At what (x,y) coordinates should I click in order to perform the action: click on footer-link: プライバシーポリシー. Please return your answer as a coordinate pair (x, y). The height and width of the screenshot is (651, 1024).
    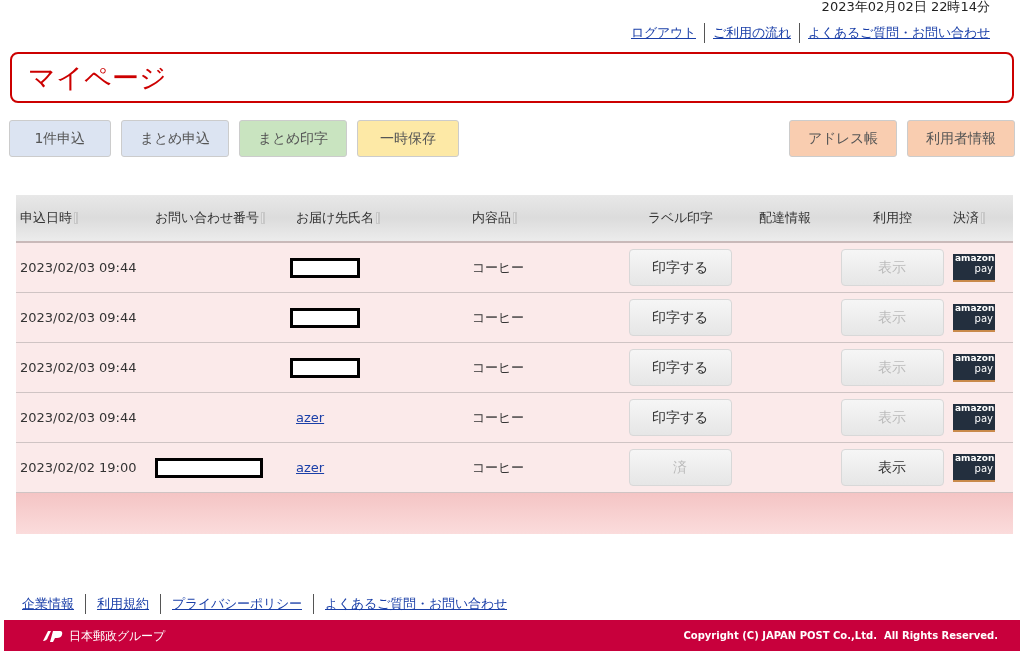
    Looking at the image, I should click on (237, 604).